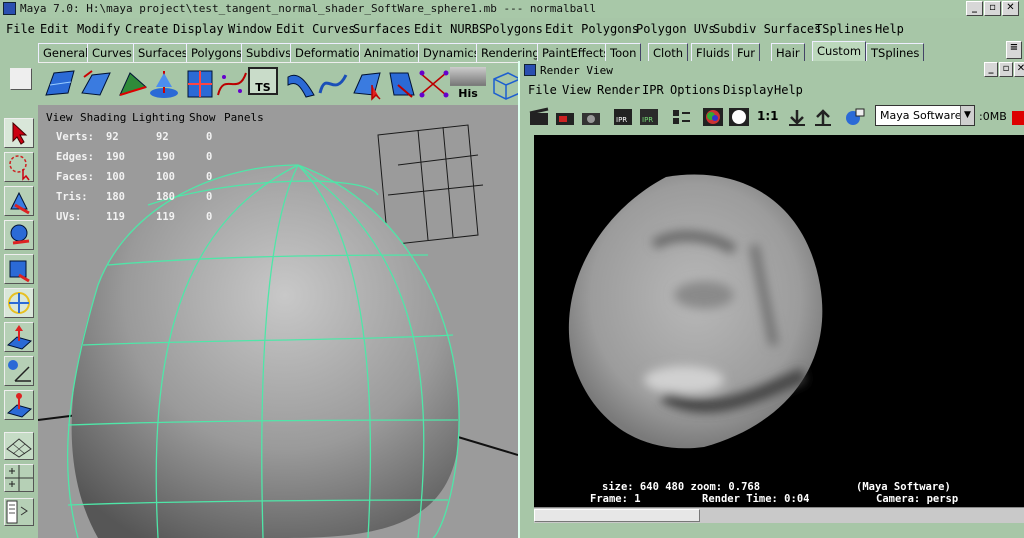  What do you see at coordinates (788, 52) in the screenshot?
I see `tab-hair: Hair` at bounding box center [788, 52].